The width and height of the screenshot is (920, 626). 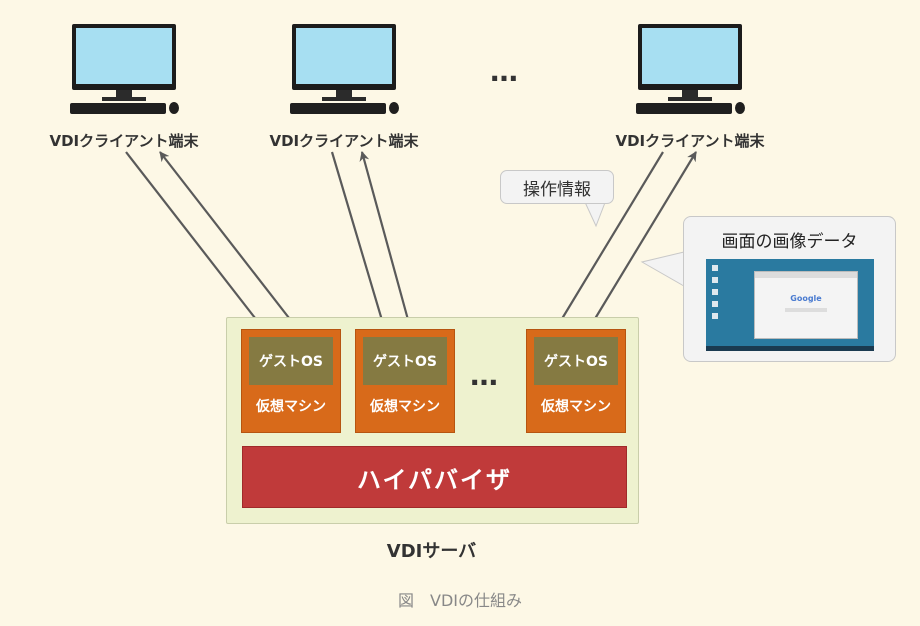 I want to click on virtual-machine-1: ゲストOS 仮想マシン, so click(x=291, y=381).